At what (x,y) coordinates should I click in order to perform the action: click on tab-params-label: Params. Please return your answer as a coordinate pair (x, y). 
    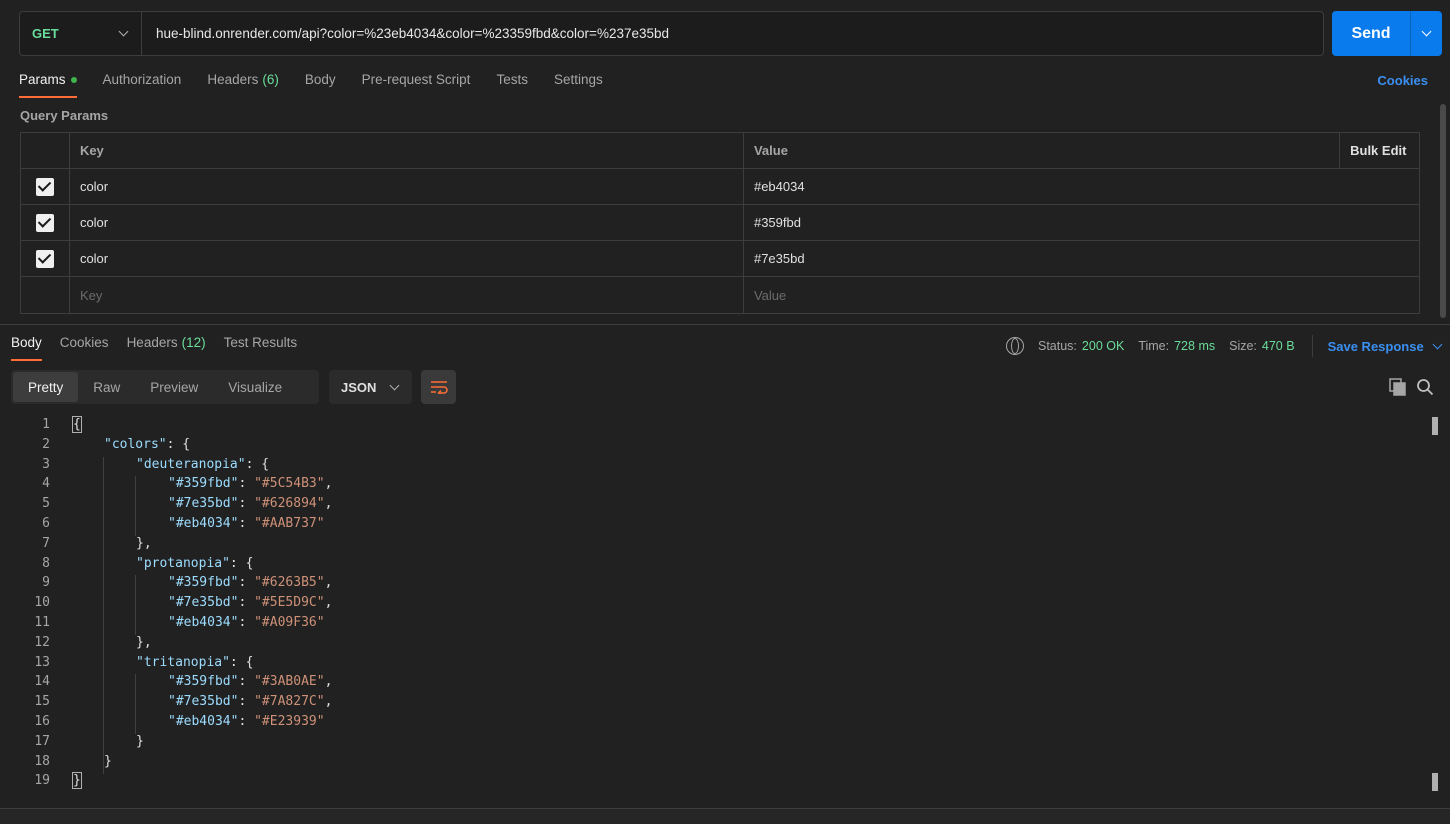
    Looking at the image, I should click on (42, 79).